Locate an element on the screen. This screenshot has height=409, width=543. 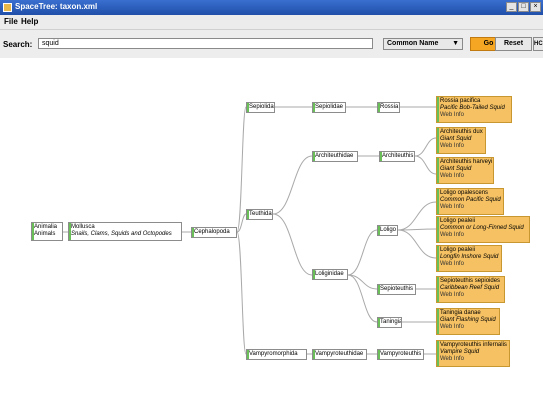
leaf-common-name: Common or Long-Finned Squid is located at coordinates (482, 228).